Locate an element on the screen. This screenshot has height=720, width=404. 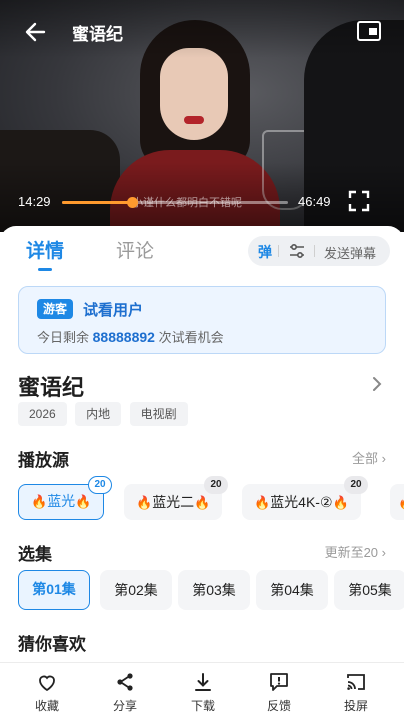
feedback-button: 反馈 is located at coordinates (279, 692).